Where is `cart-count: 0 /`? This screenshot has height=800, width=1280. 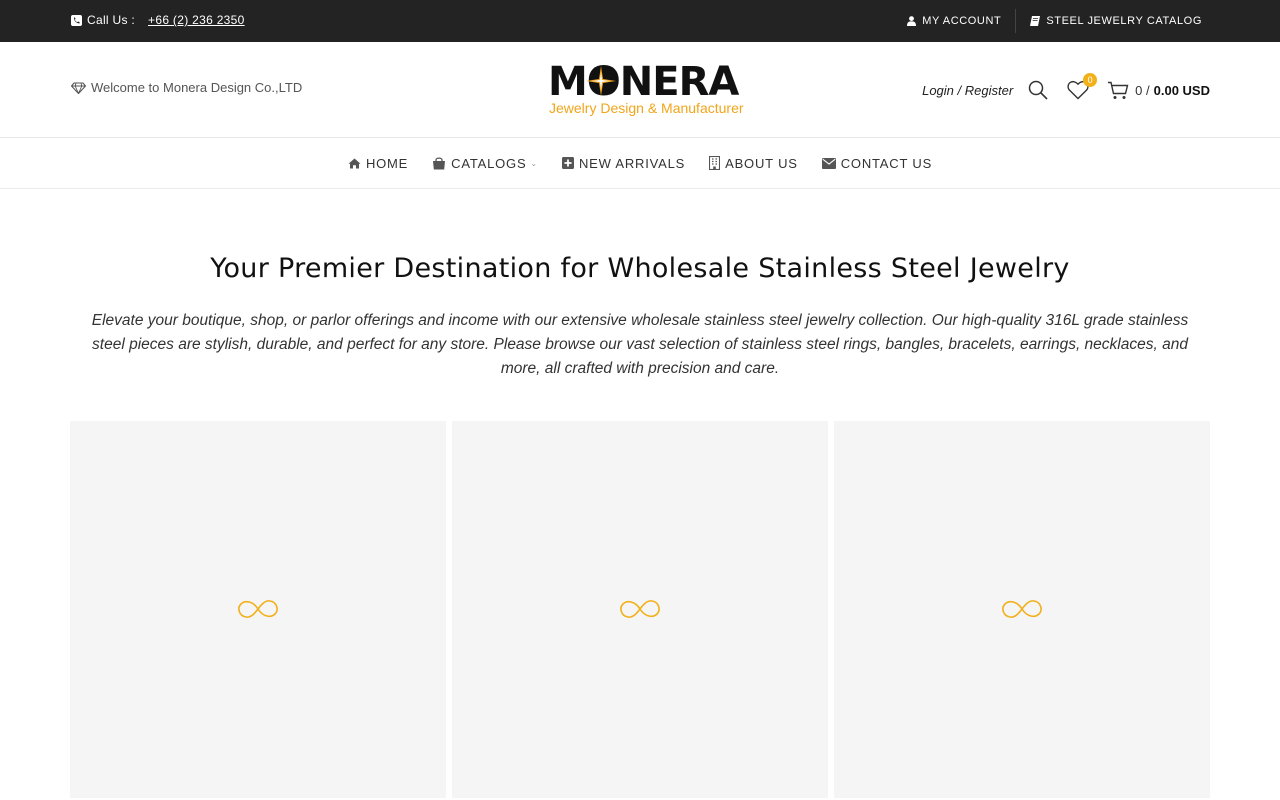
cart-count: 0 / is located at coordinates (1142, 90).